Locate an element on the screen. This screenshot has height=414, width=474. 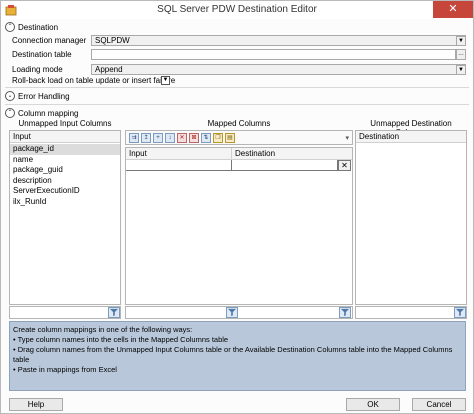
list-item: ilx_RunId is located at coordinates (65, 202).